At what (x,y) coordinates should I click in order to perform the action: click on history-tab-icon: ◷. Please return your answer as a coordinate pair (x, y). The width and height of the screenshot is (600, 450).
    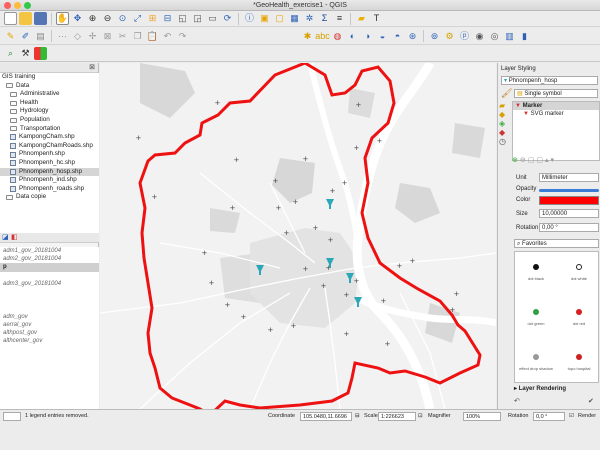
    Looking at the image, I should click on (504, 141).